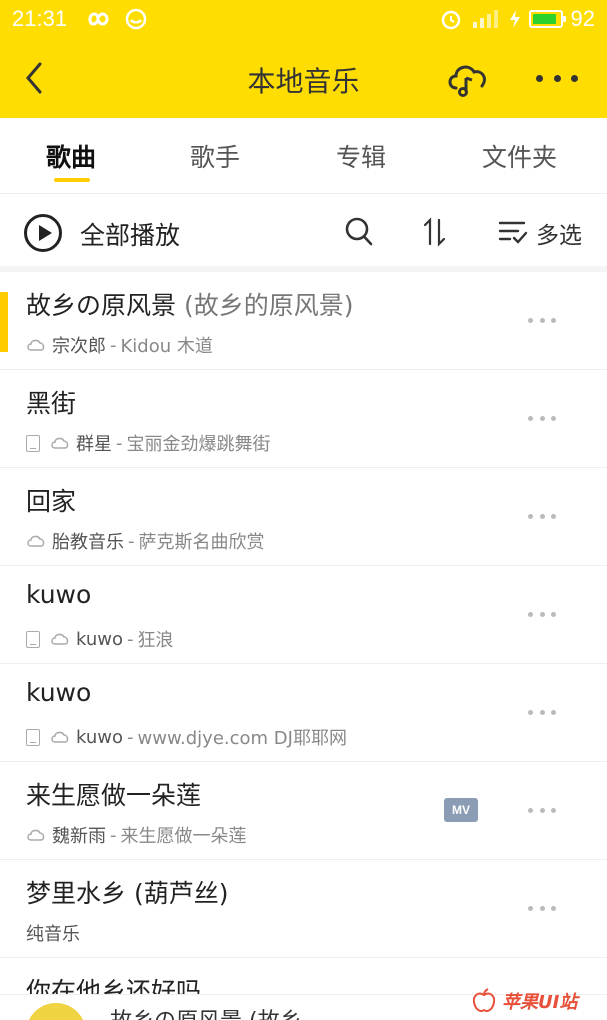 Image resolution: width=607 pixels, height=1020 pixels. I want to click on watermark-text: 苹果UI站, so click(540, 1002).